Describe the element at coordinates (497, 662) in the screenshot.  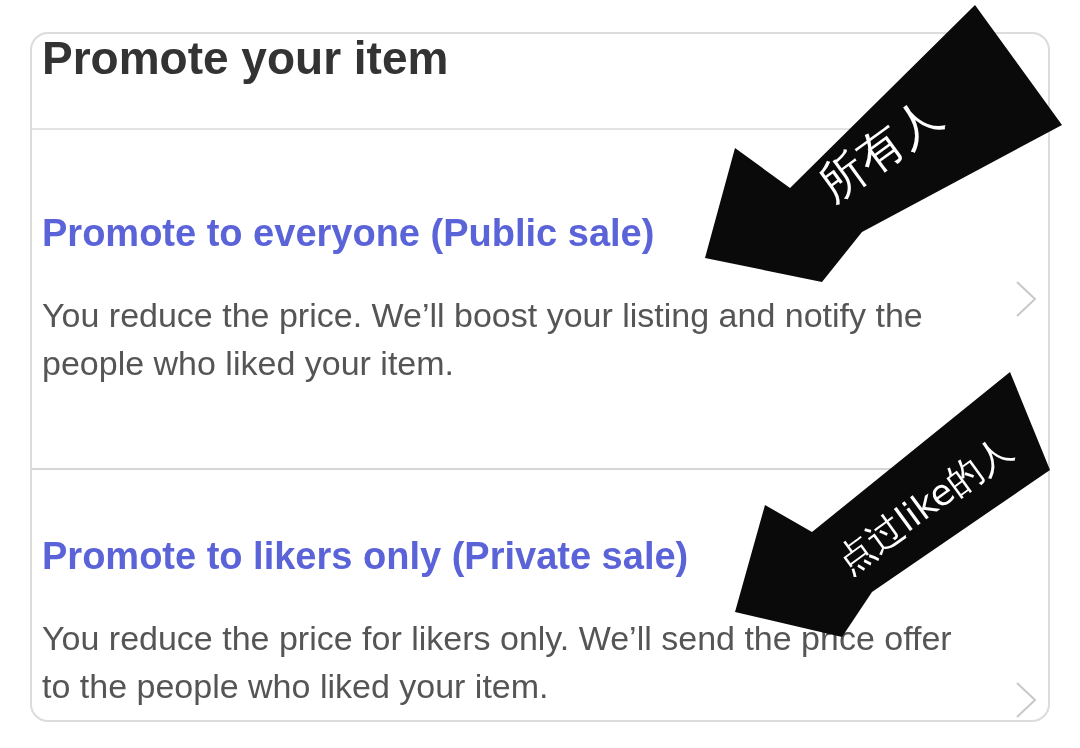
I see `option-description: You reduce the price for likers only. We’ll send the price offer to the people who liked your item.` at that location.